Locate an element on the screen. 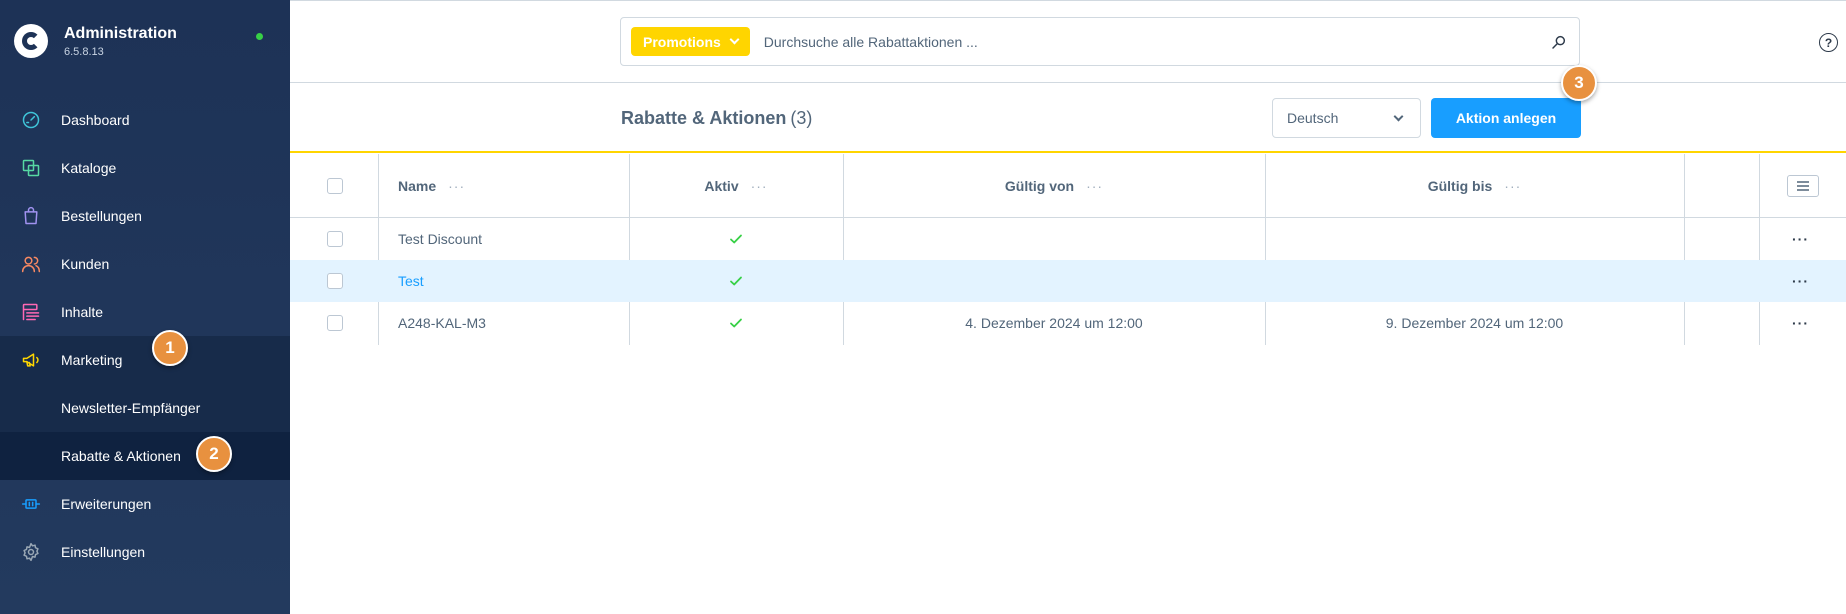  row-name: Test Discount is located at coordinates (440, 239).